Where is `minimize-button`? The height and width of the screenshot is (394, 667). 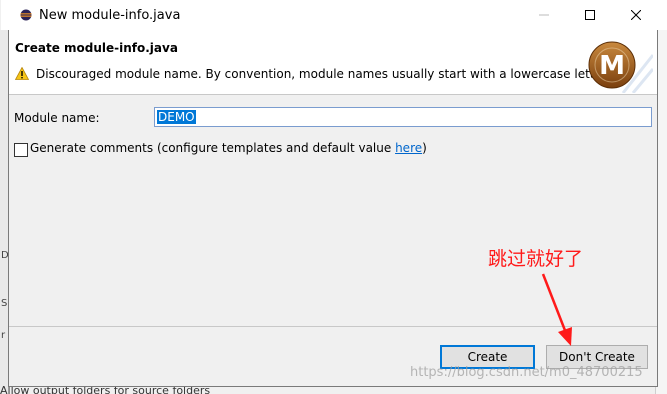
minimize-button is located at coordinates (544, 15).